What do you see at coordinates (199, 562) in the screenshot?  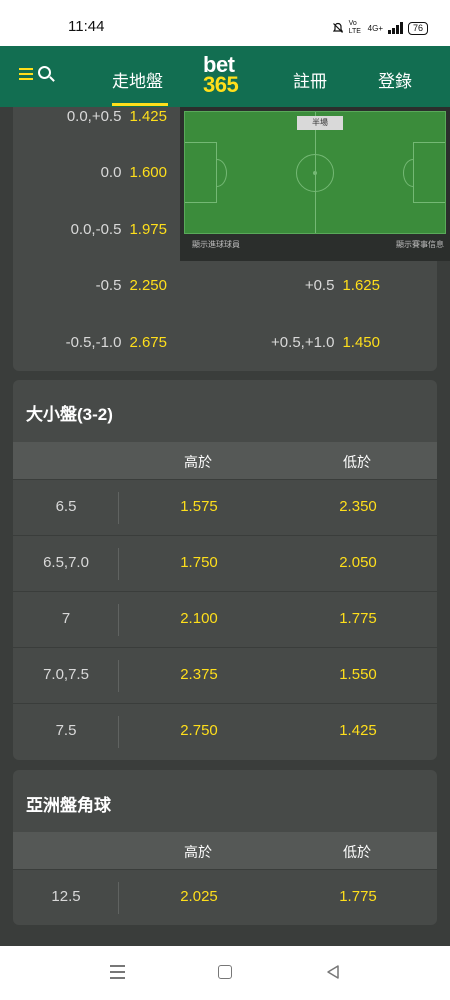 I see `over-odds-button: 1.750` at bounding box center [199, 562].